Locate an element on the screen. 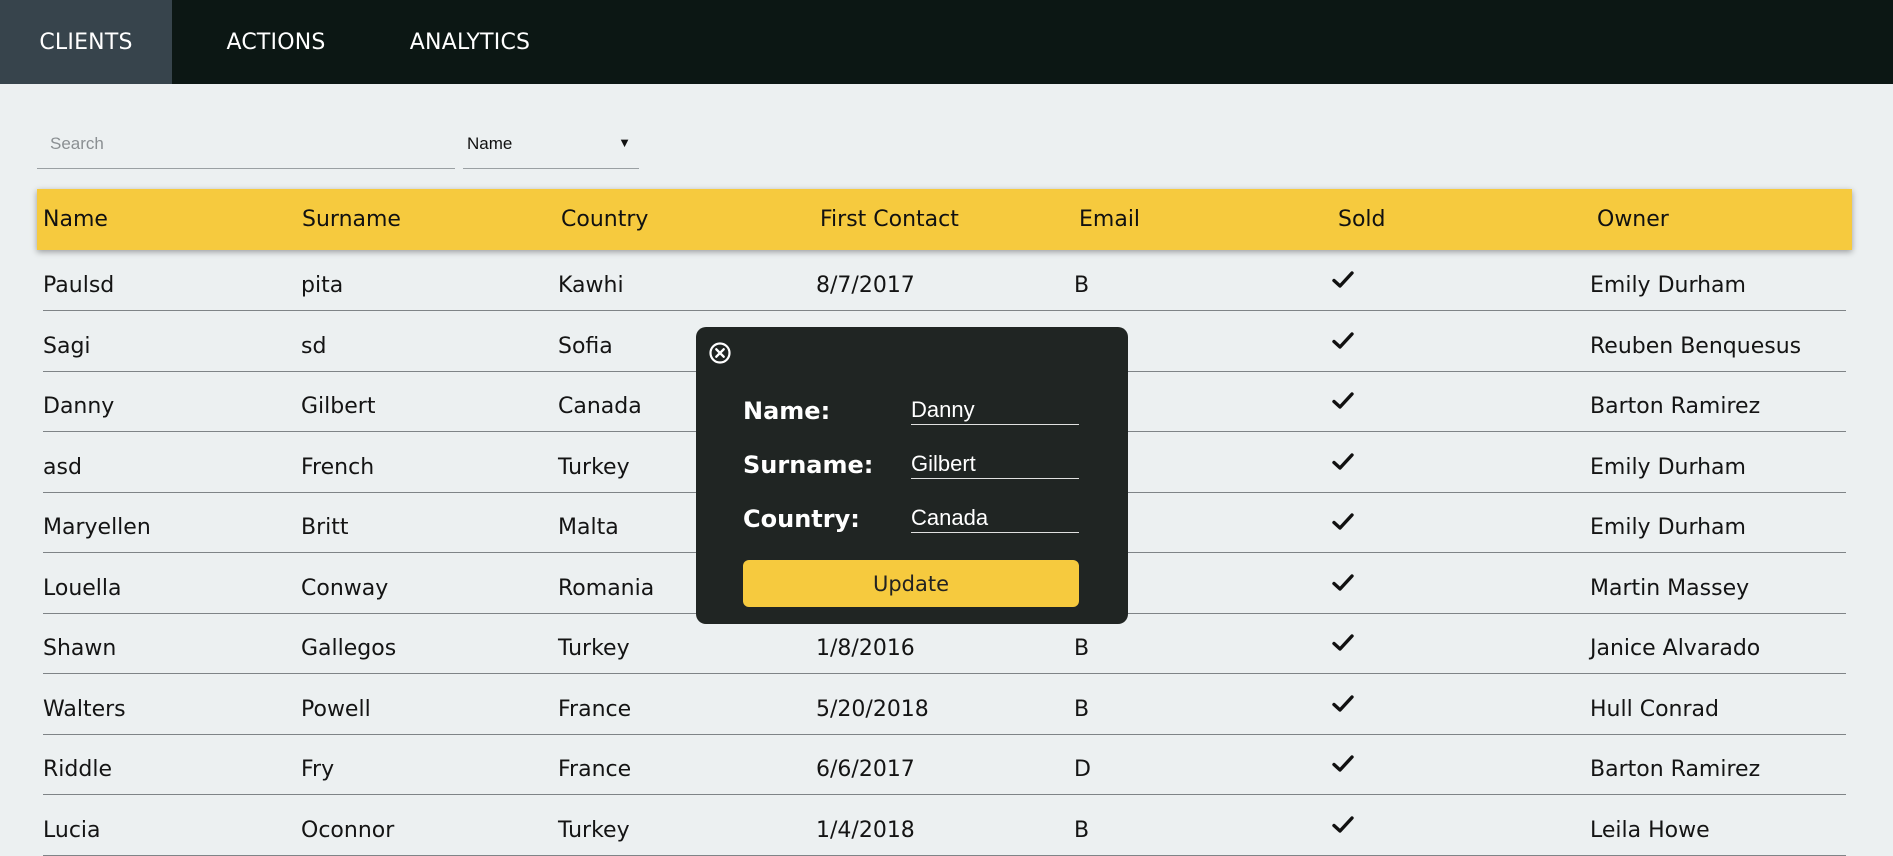 Image resolution: width=1893 pixels, height=856 pixels. cell-first-contact: 1/8/2016 is located at coordinates (865, 648).